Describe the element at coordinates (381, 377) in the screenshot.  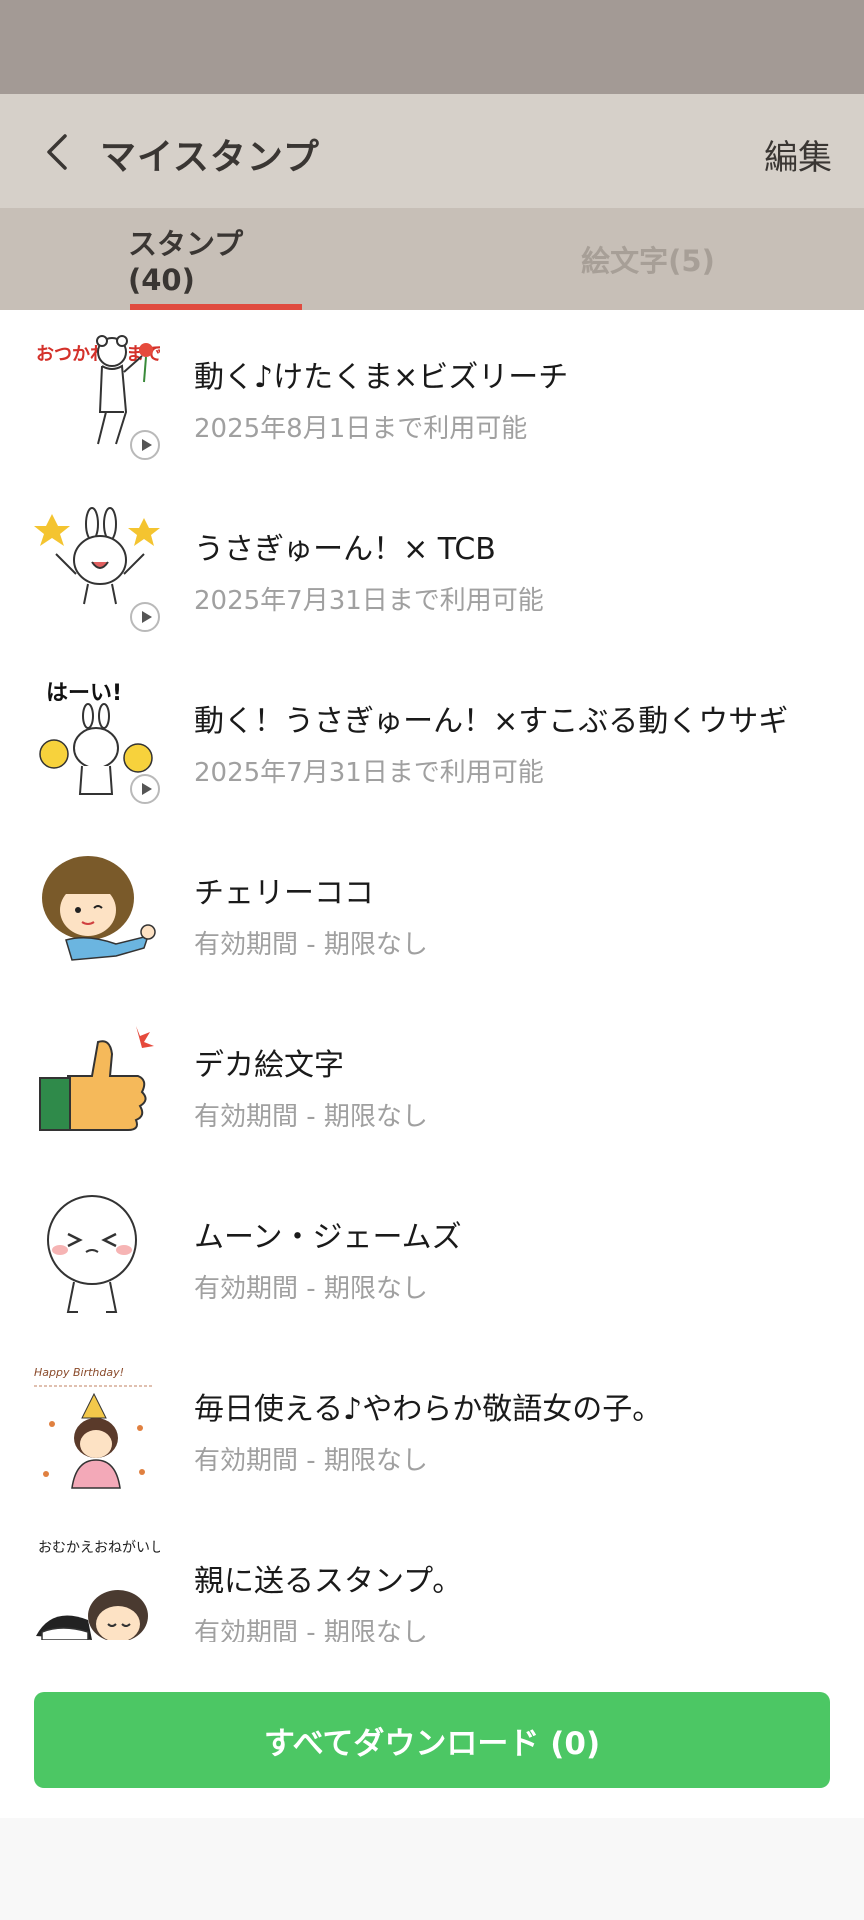
I see `sticker-name: 動く♪けたくま×ビズリーチ` at that location.